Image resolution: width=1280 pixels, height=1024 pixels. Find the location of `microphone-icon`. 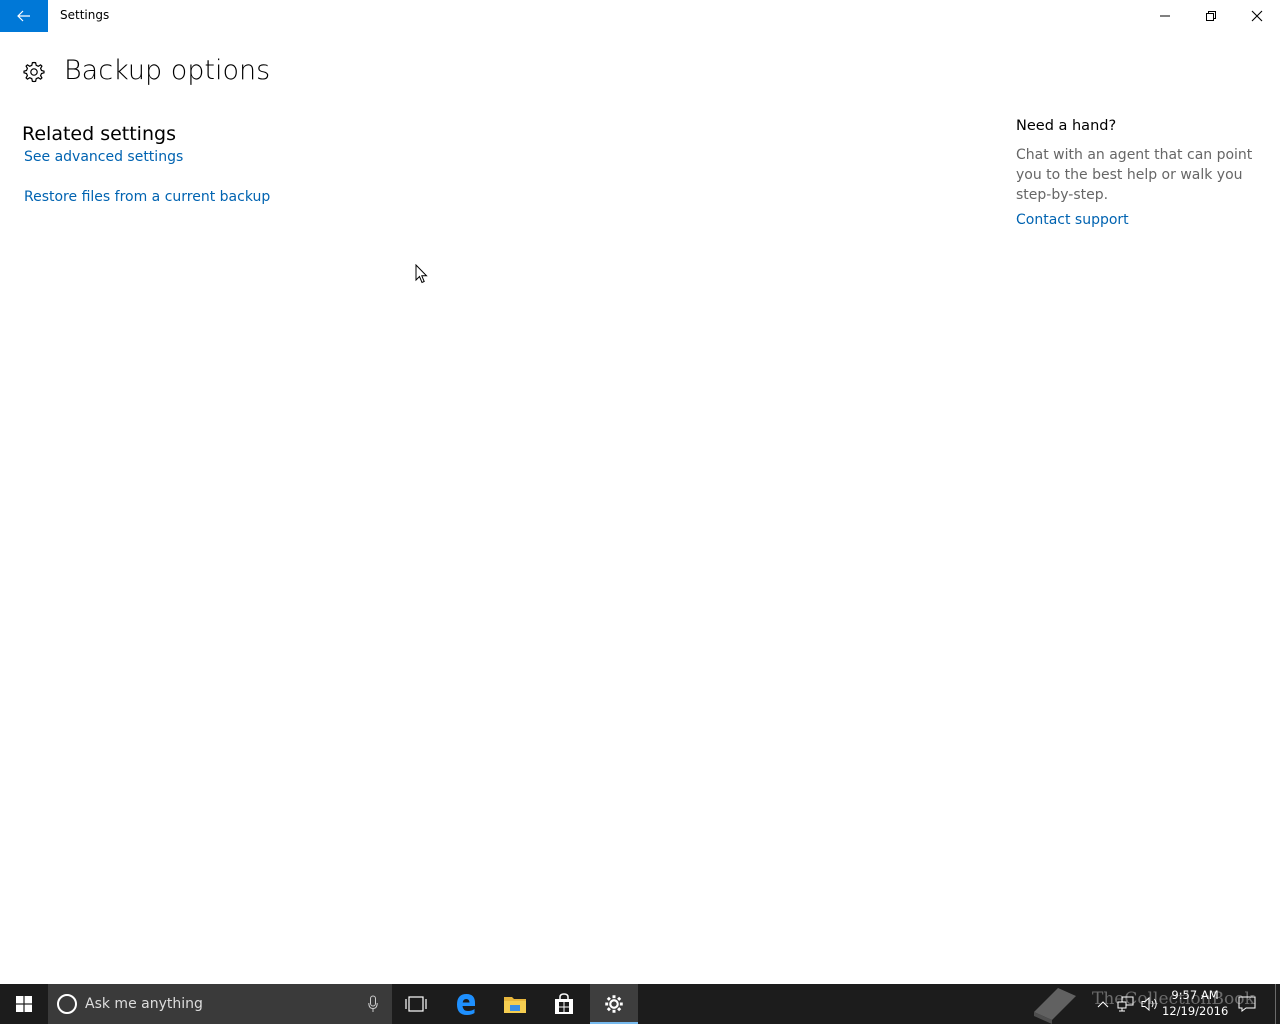

microphone-icon is located at coordinates (373, 1004).